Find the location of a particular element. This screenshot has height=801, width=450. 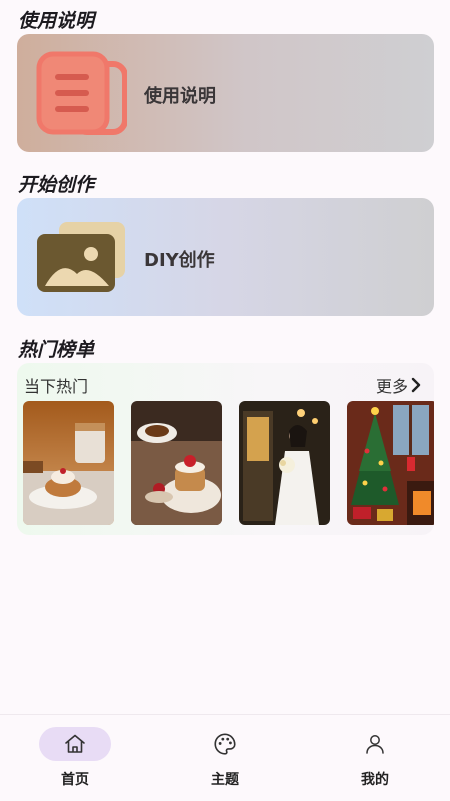

latte-cake-image is located at coordinates (68, 463).